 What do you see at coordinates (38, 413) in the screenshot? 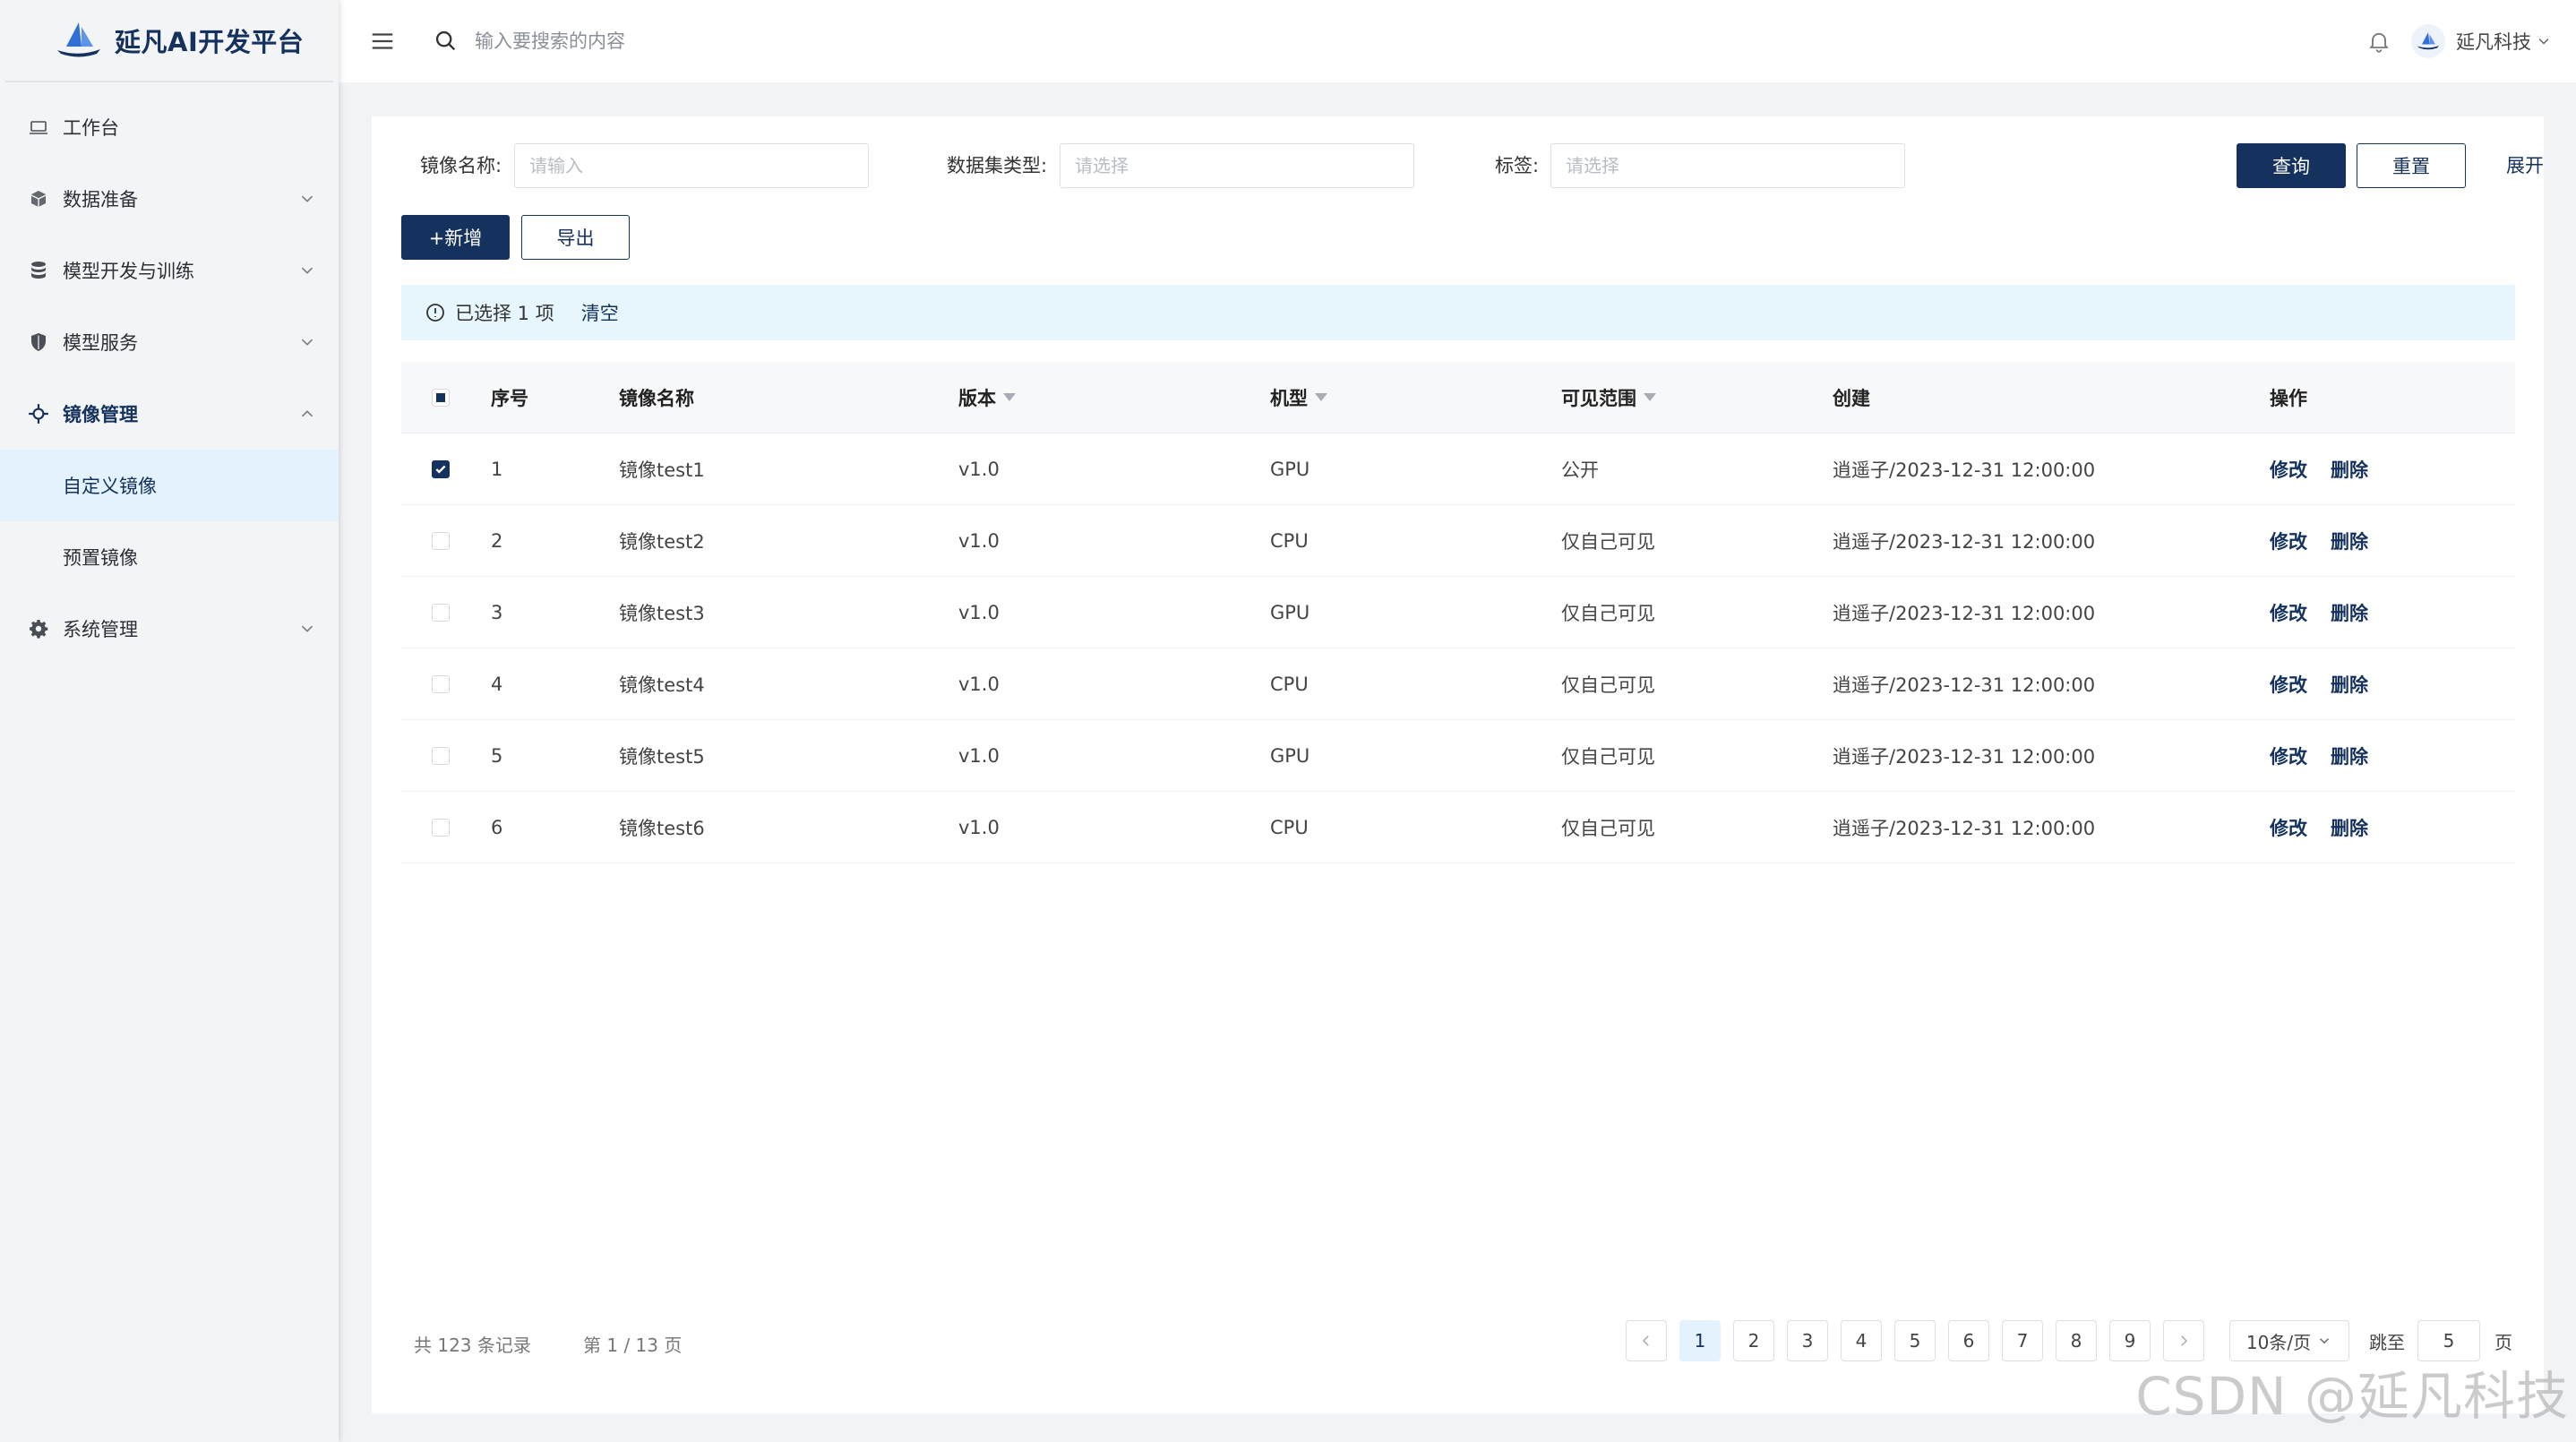
I see `crosshair-icon` at bounding box center [38, 413].